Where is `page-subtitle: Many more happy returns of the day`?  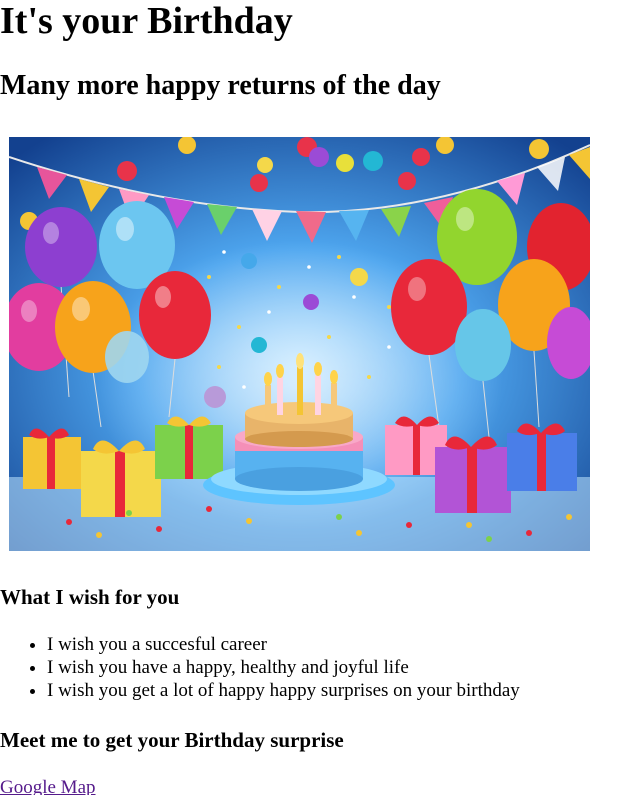 page-subtitle: Many more happy returns of the day is located at coordinates (220, 85).